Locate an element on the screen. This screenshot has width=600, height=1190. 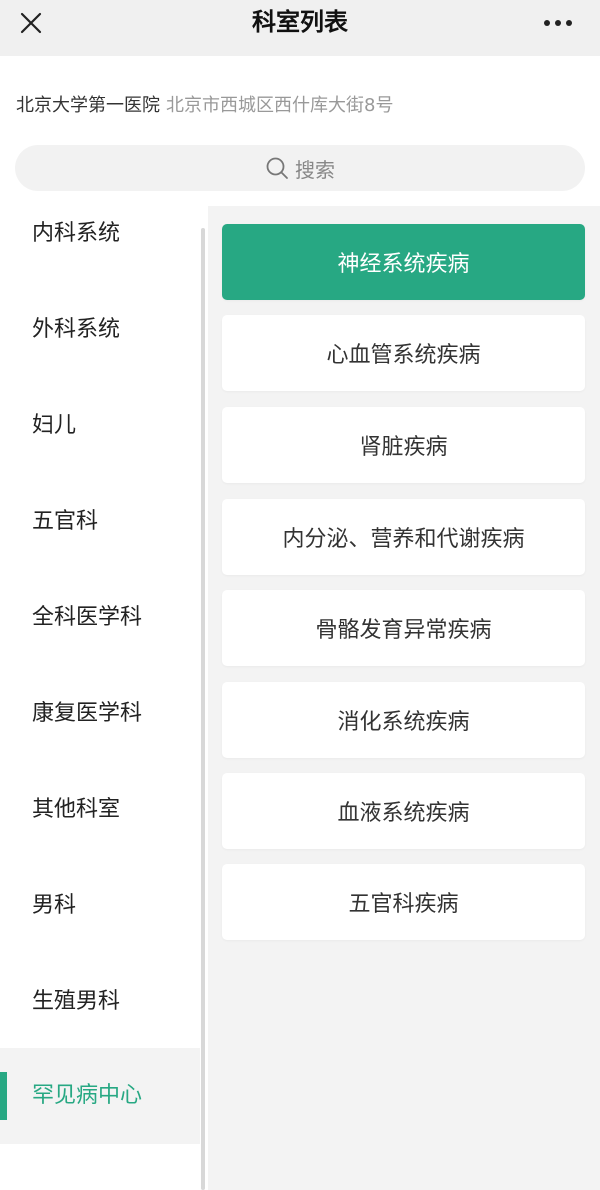
sidebar-item-internal-medicine: 内科系统 is located at coordinates (100, 234).